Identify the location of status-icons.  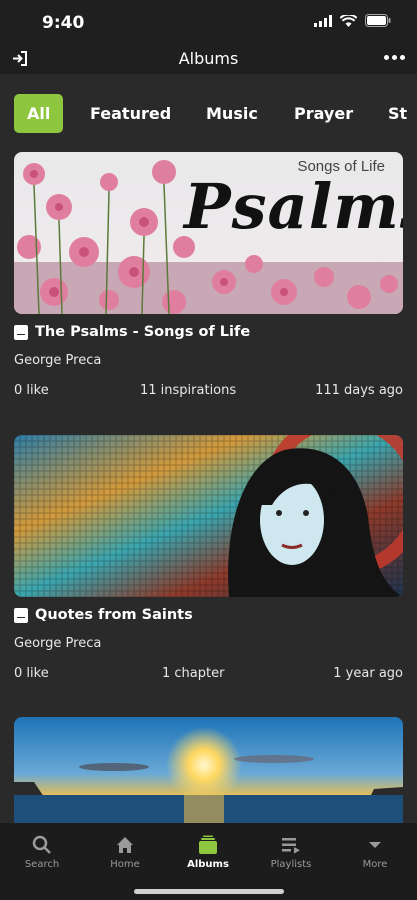
(352, 20).